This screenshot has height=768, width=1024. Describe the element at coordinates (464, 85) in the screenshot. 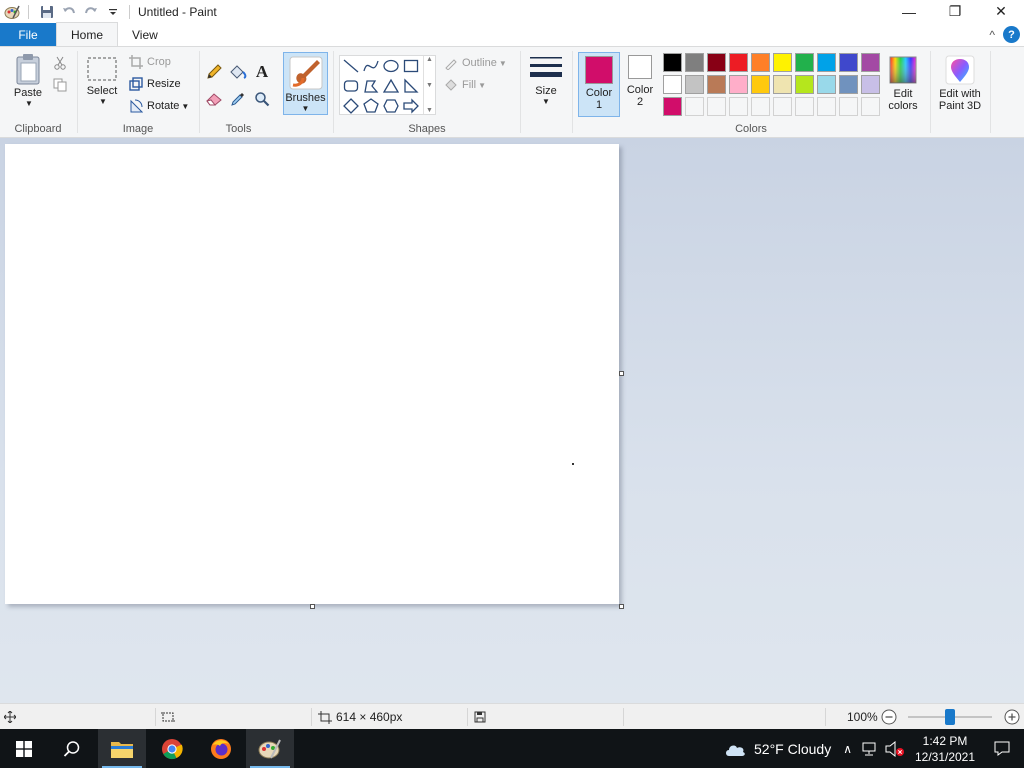

I see `fill-button: Fill ▼` at that location.